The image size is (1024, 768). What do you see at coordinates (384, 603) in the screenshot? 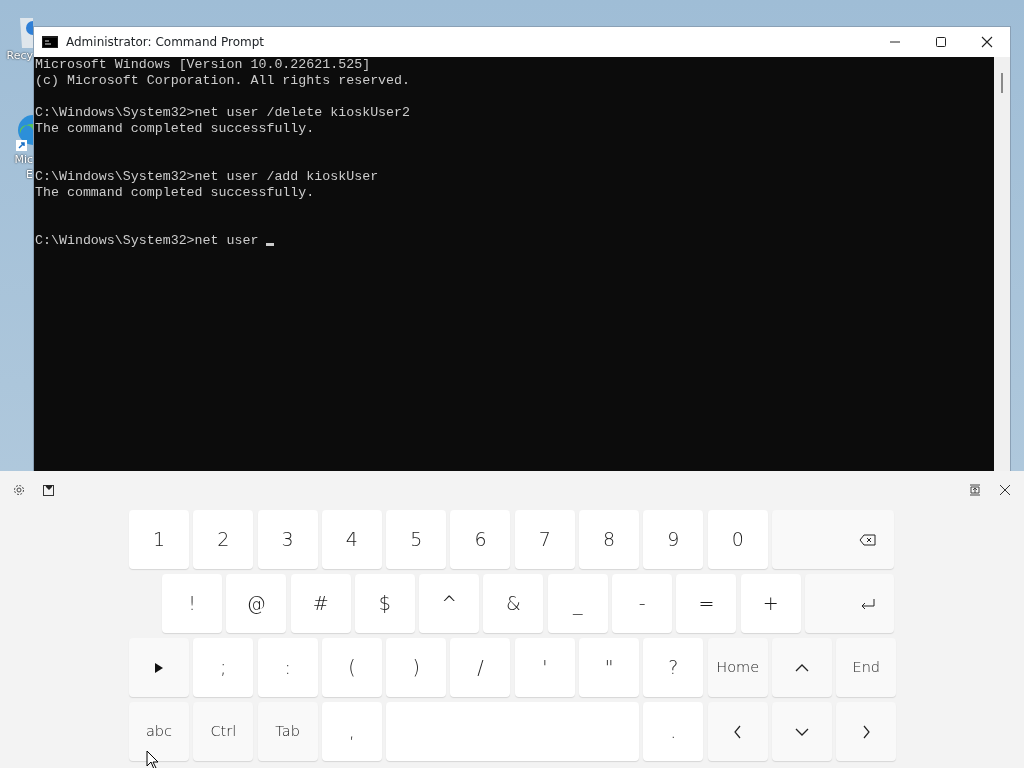
I see `keyboard-key: $` at bounding box center [384, 603].